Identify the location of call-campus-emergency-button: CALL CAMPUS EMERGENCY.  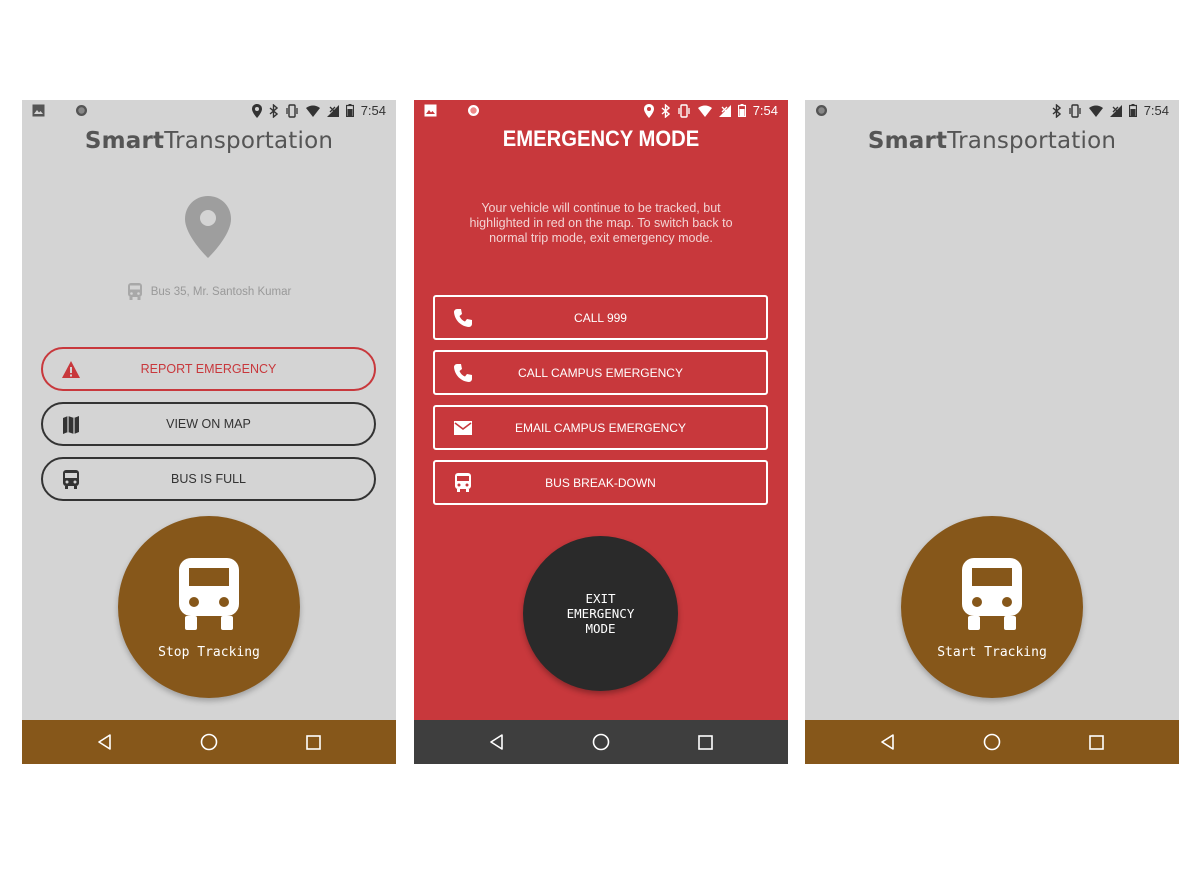
(600, 372).